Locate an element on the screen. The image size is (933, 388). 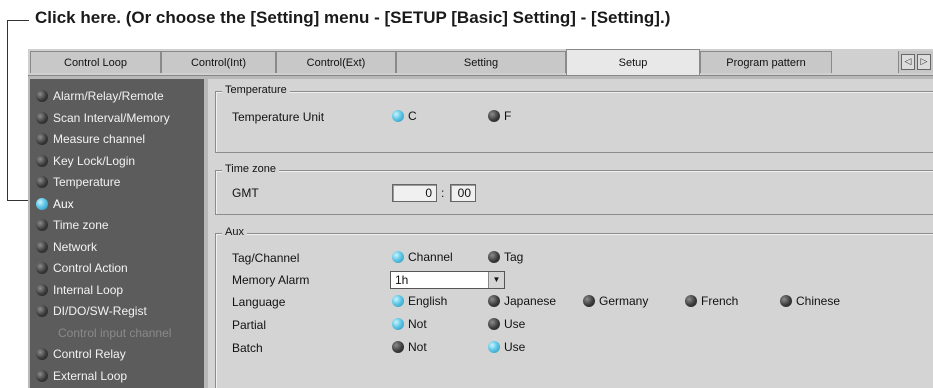
memory-alarm-select: 1h ▼ is located at coordinates (447, 280).